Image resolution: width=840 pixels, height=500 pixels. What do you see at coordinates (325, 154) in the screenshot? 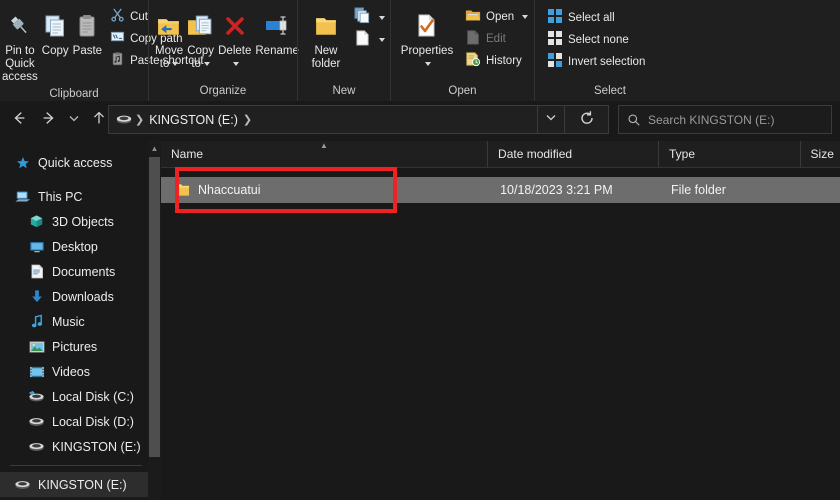
I see `column-header-name: ▲ Name` at bounding box center [325, 154].